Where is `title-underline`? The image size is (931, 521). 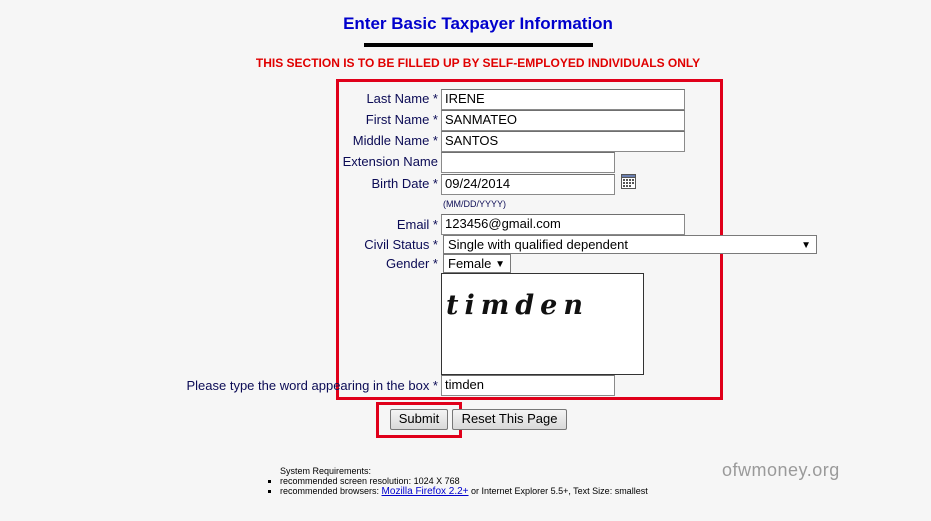 title-underline is located at coordinates (478, 45).